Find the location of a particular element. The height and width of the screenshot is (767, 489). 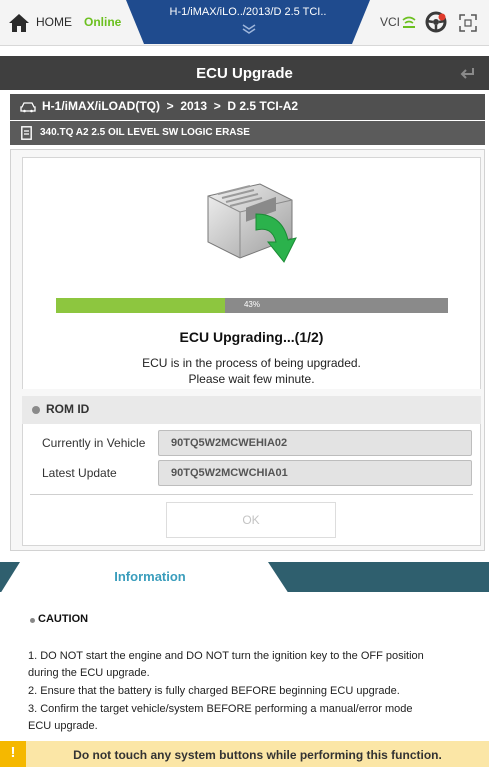

rom-id-label: ROM ID is located at coordinates (68, 409).